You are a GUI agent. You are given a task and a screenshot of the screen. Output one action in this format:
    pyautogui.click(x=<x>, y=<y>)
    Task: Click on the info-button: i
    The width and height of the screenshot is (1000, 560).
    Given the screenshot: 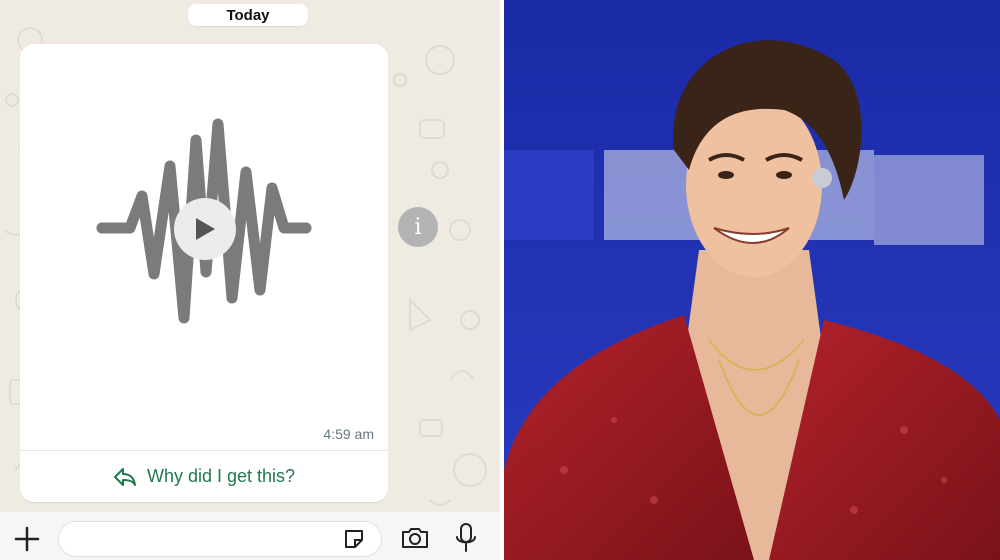 What is the action you would take?
    pyautogui.click(x=418, y=227)
    